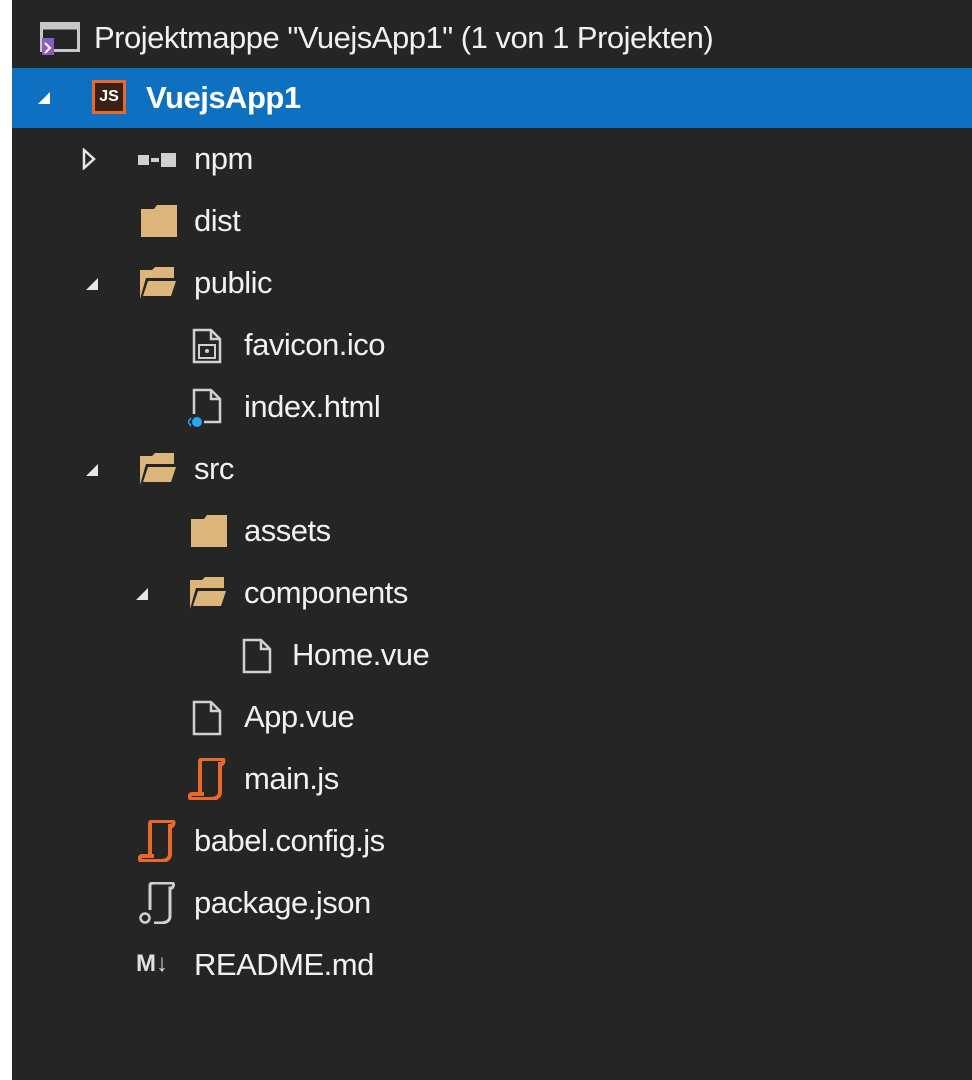 This screenshot has width=972, height=1080. Describe the element at coordinates (205, 409) in the screenshot. I see `html-file-icon` at that location.